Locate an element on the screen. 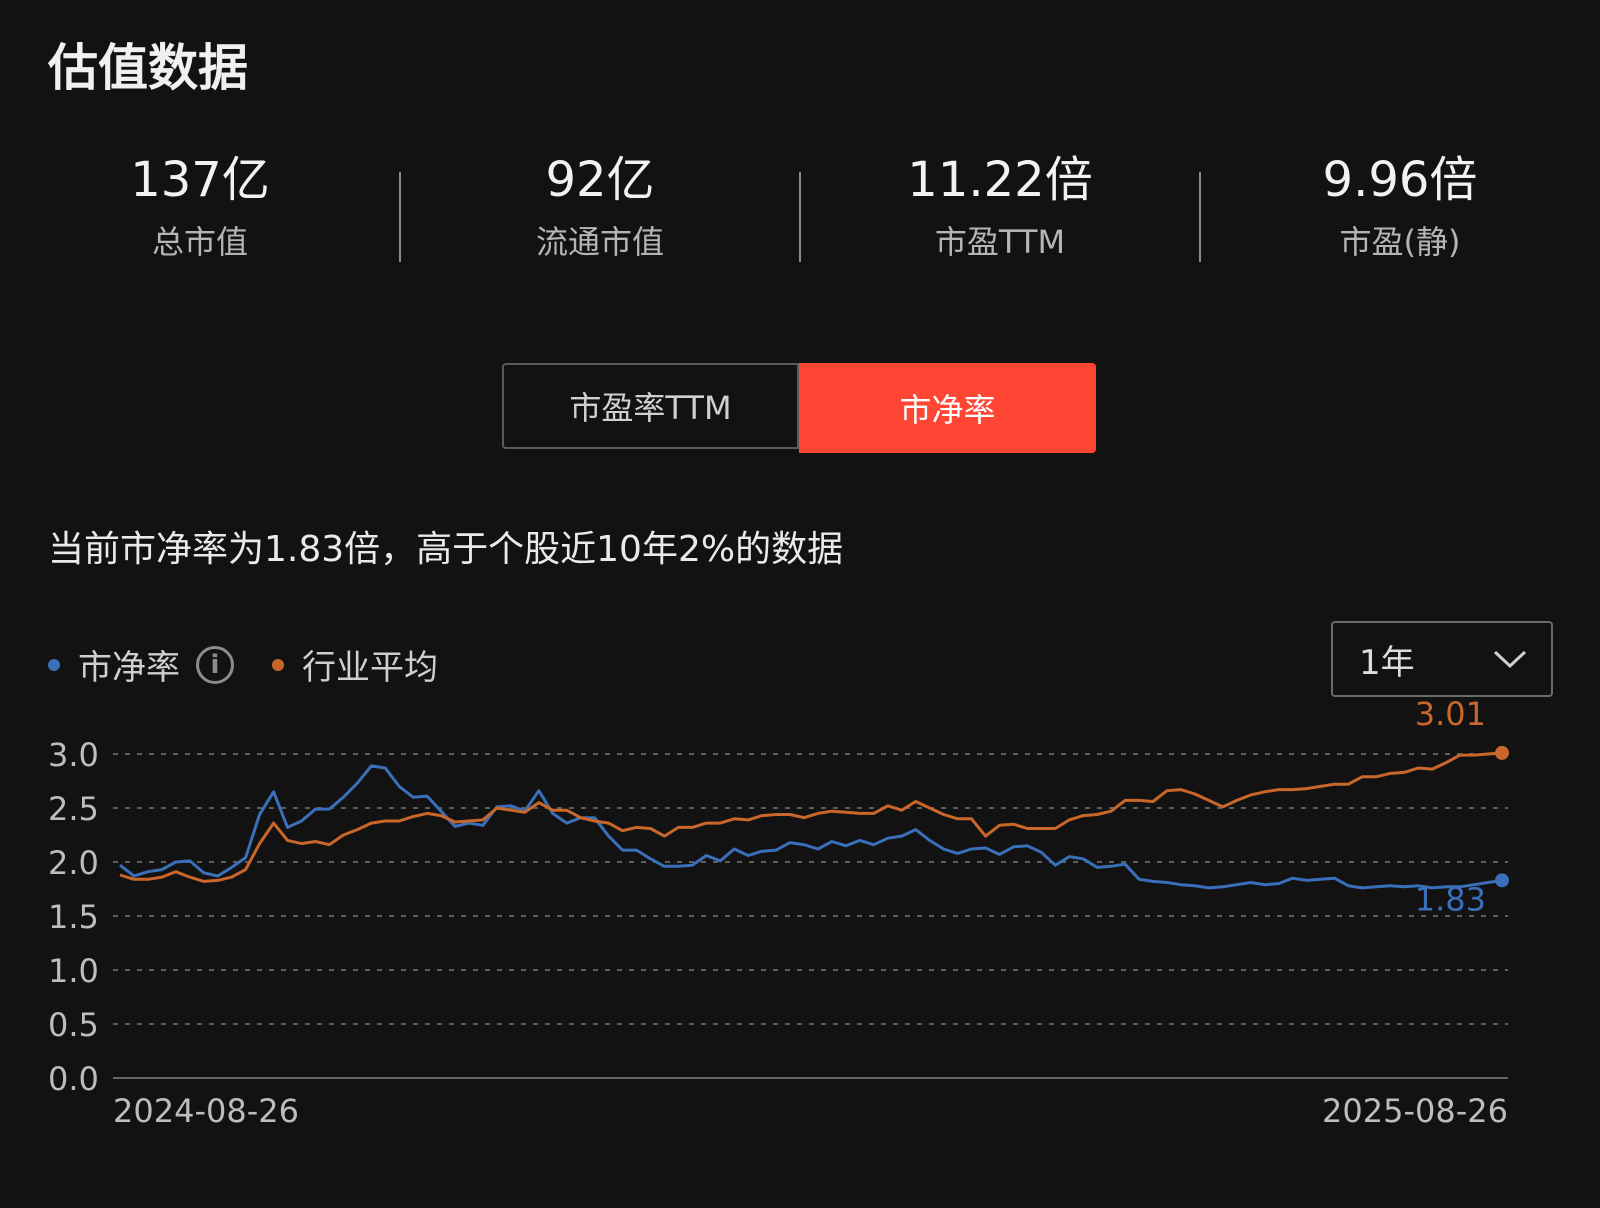 The image size is (1600, 1208). metric-label: 流通市值 is located at coordinates (599, 242).